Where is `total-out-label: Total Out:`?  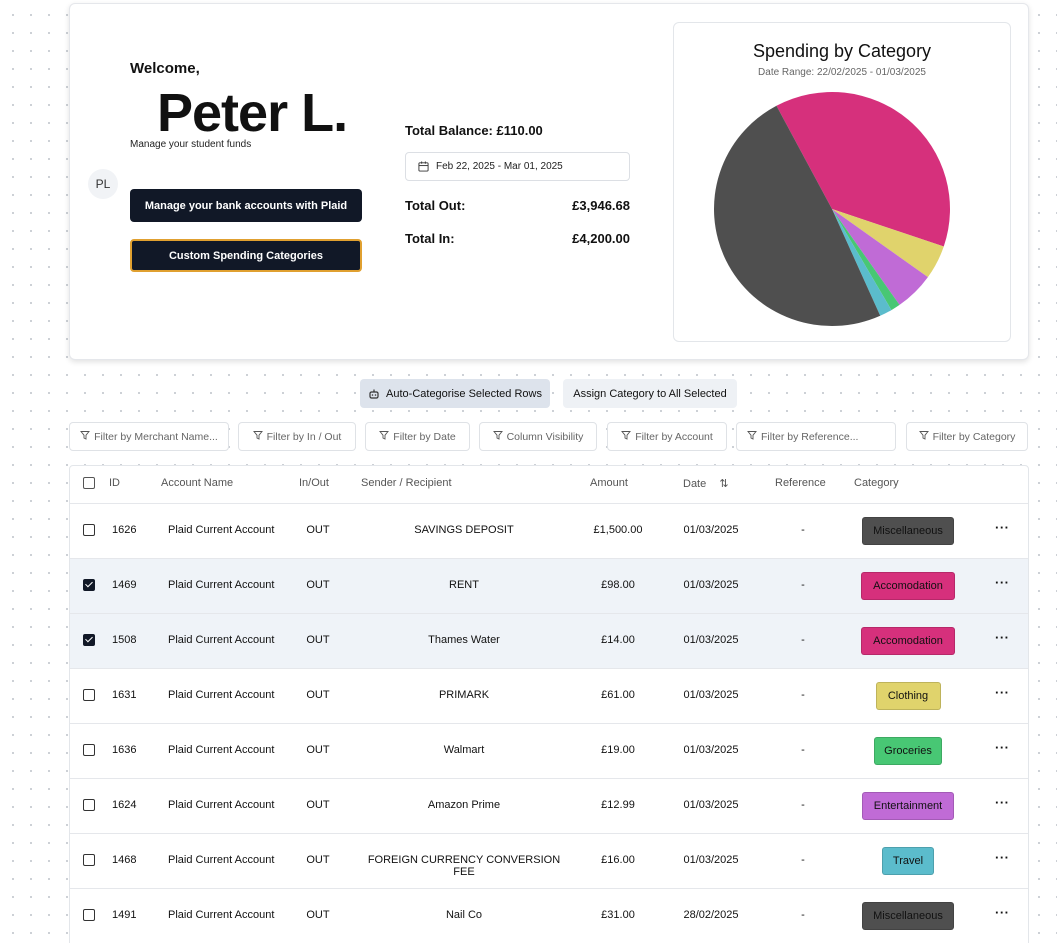 total-out-label: Total Out: is located at coordinates (435, 205).